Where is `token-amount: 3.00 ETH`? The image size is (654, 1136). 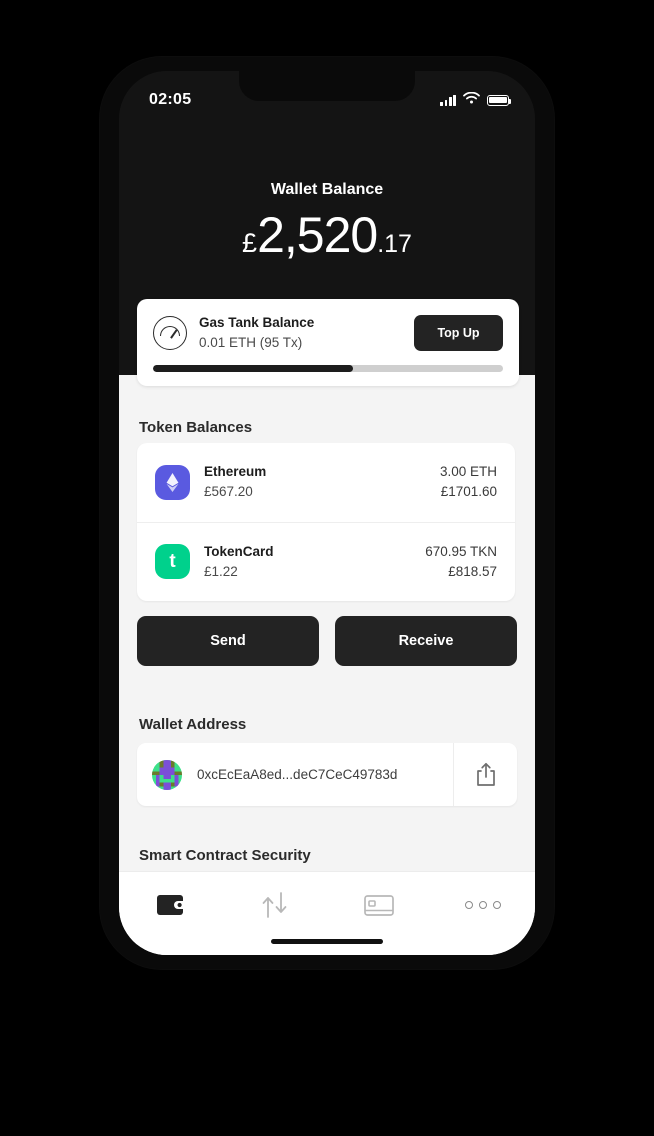
token-amount: 3.00 ETH is located at coordinates (468, 471).